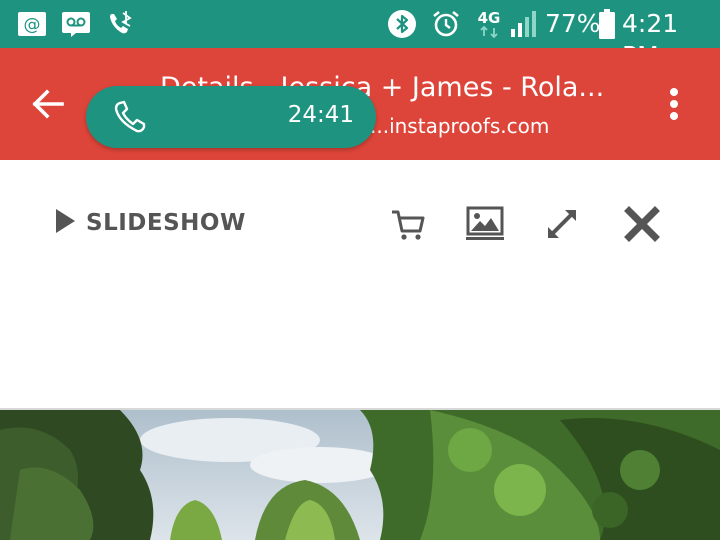 This screenshot has height=540, width=720. What do you see at coordinates (650, 39) in the screenshot?
I see `clock: 4:21 PM` at bounding box center [650, 39].